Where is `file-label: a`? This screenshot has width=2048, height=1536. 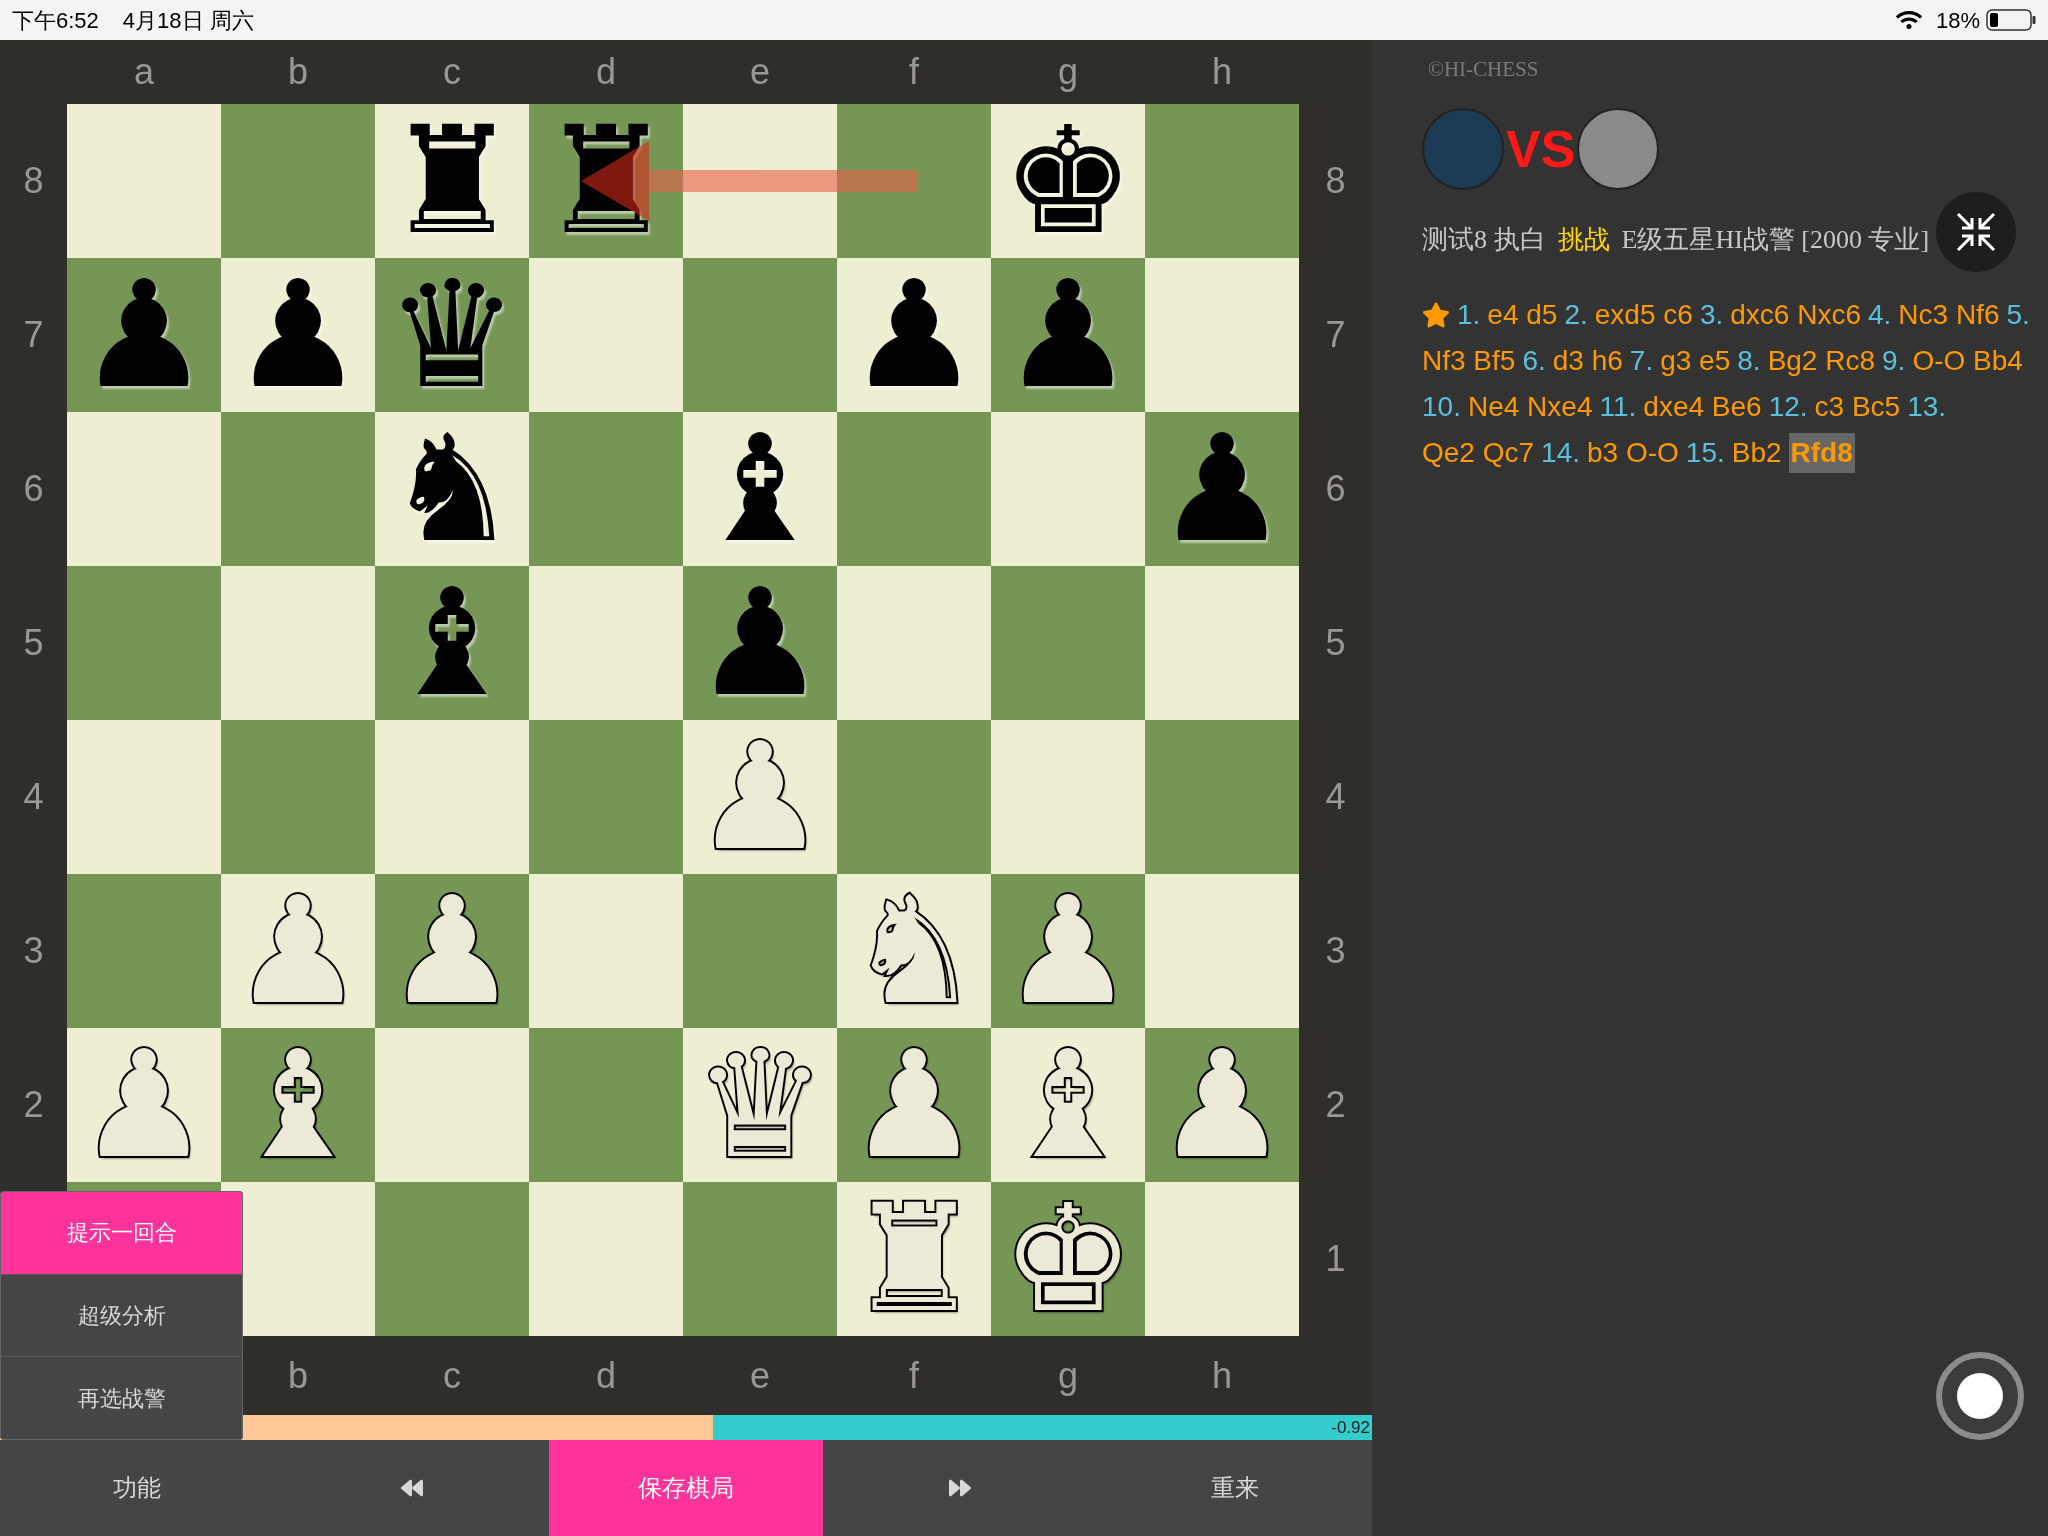
file-label: a is located at coordinates (144, 72).